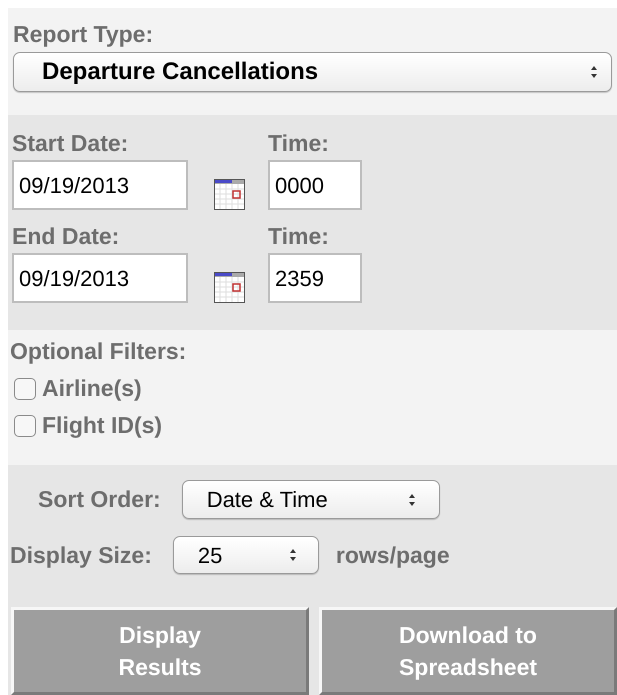 The height and width of the screenshot is (695, 617). I want to click on start-time-field: 0000, so click(315, 185).